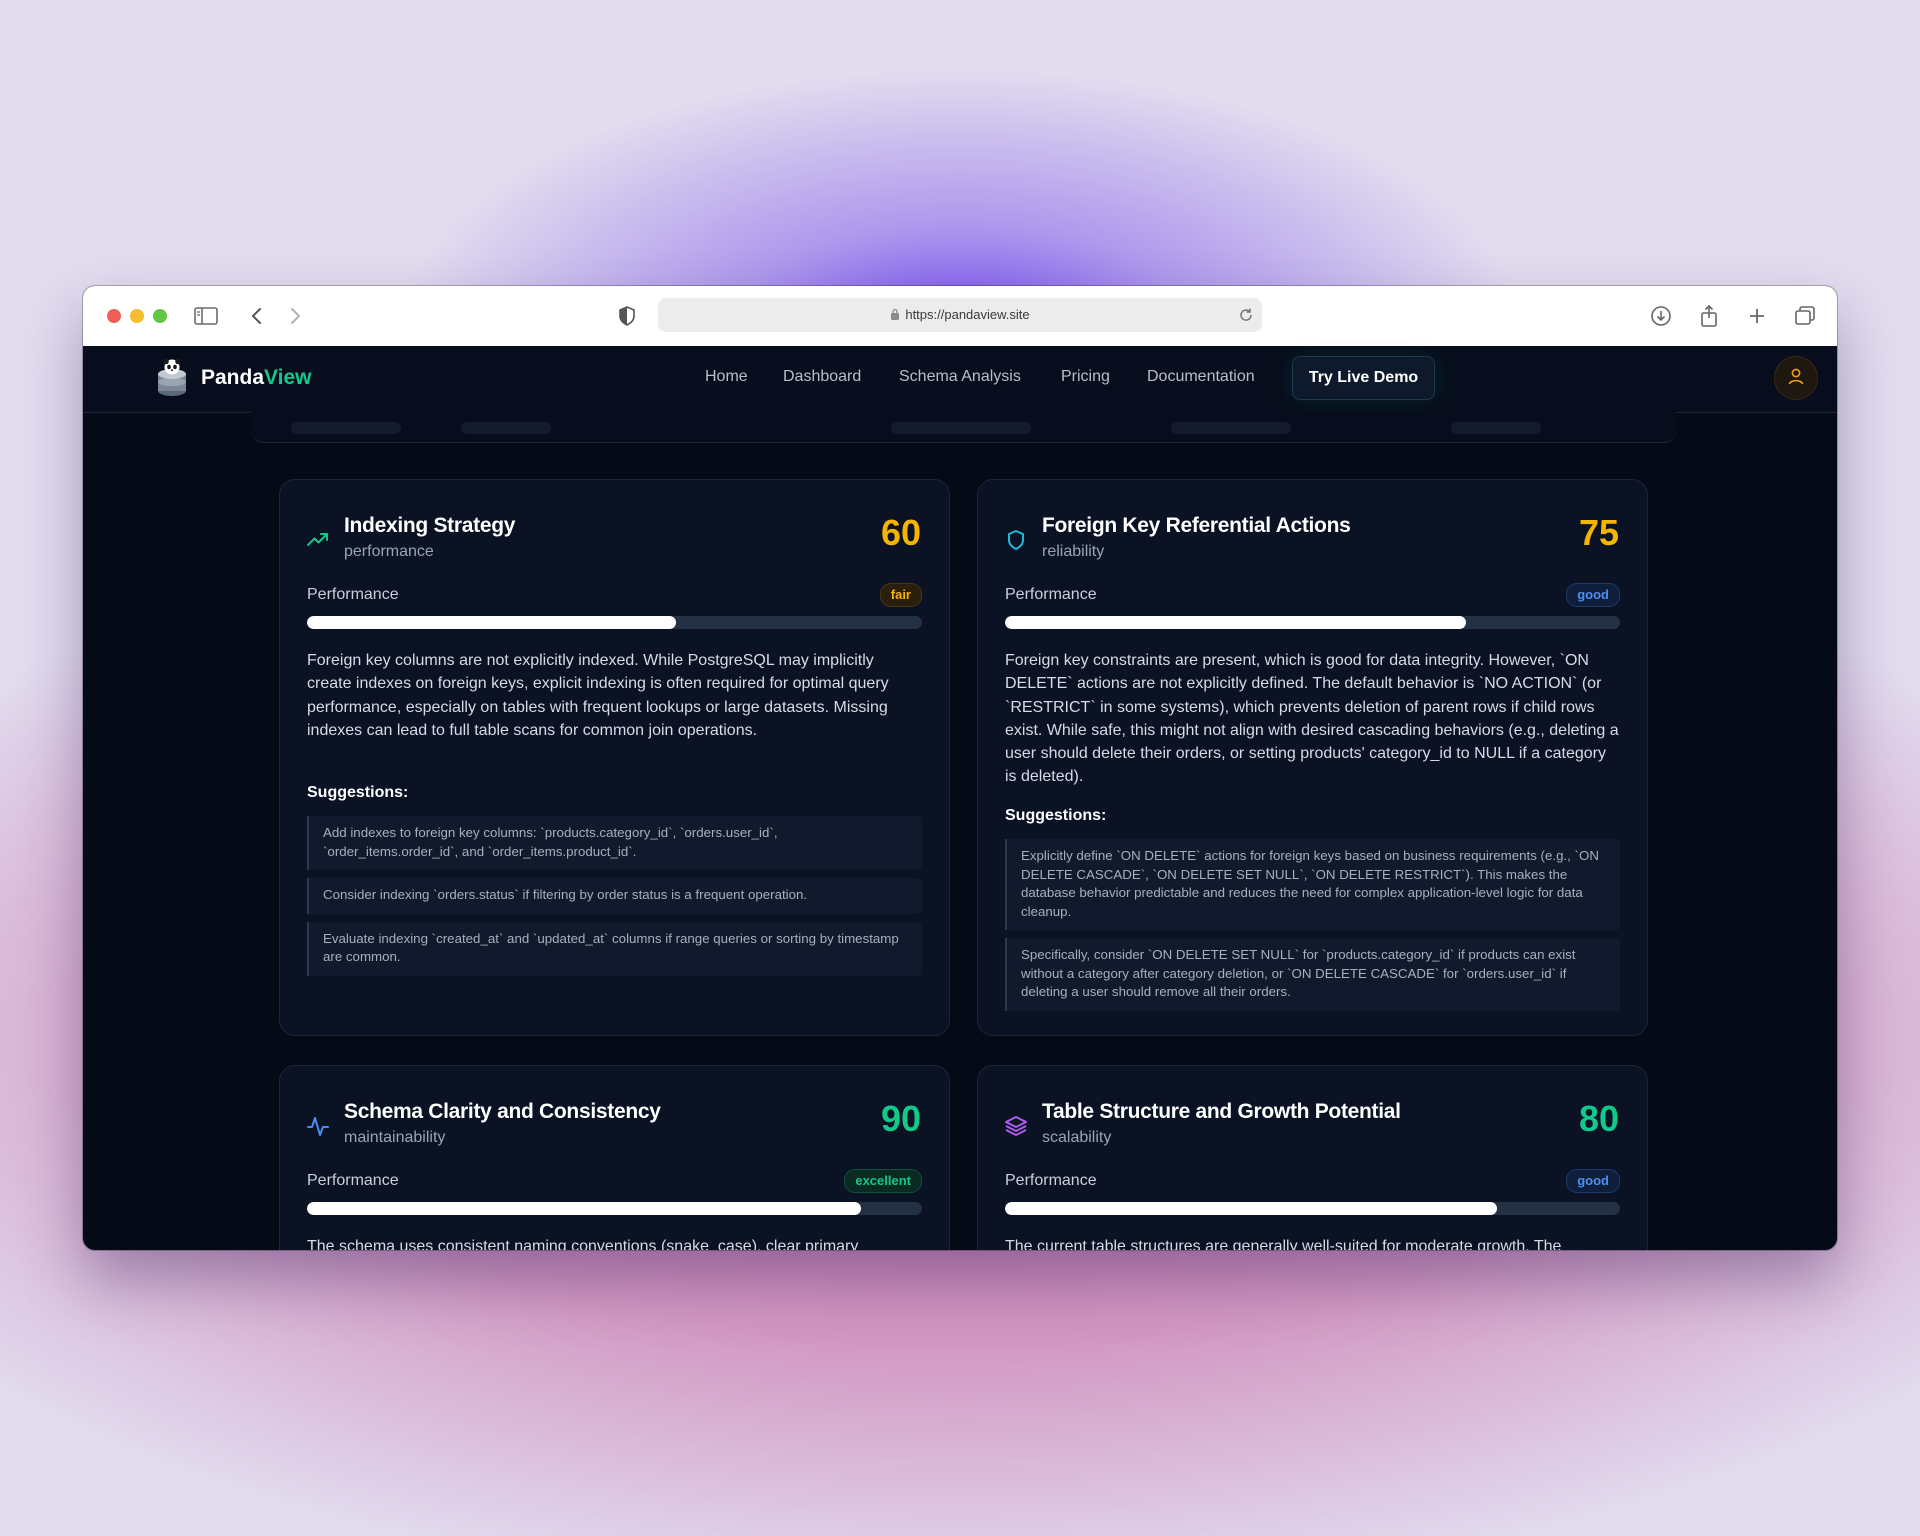 Image resolution: width=1920 pixels, height=1536 pixels. I want to click on layers-icon, so click(1016, 1126).